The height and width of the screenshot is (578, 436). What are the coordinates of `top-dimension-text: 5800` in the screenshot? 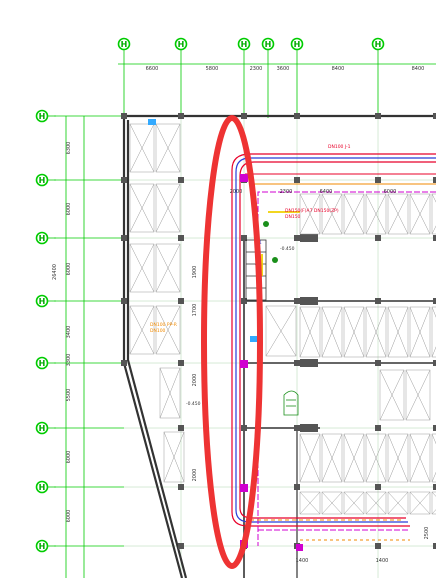 It's located at (212, 69).